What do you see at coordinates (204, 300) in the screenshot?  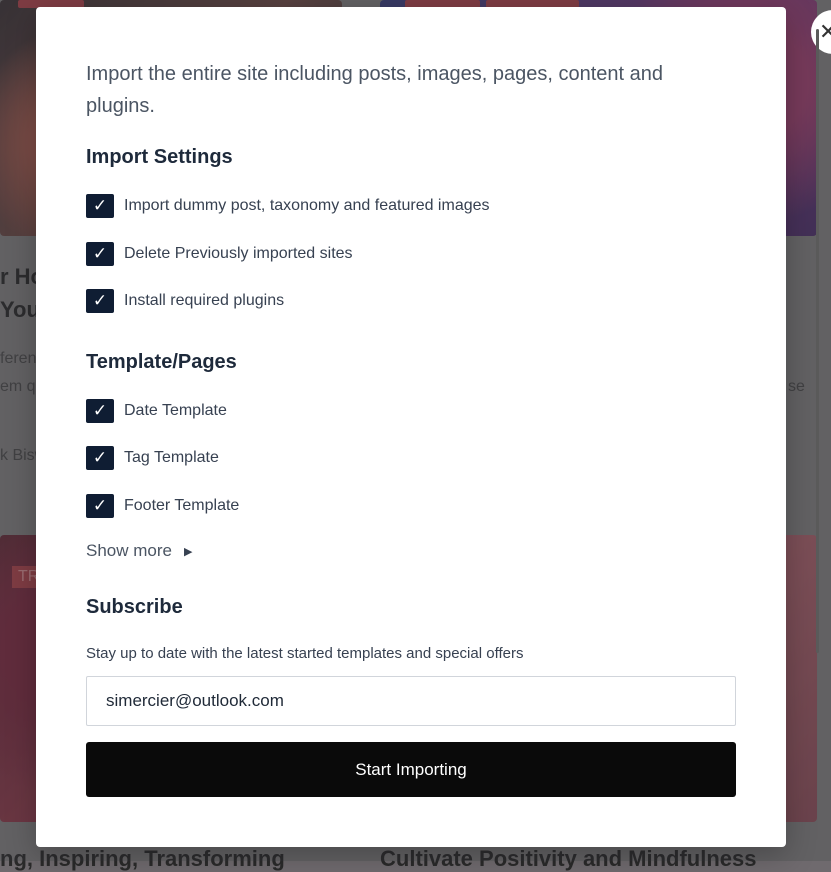 I see `option-label: Install required plugins` at bounding box center [204, 300].